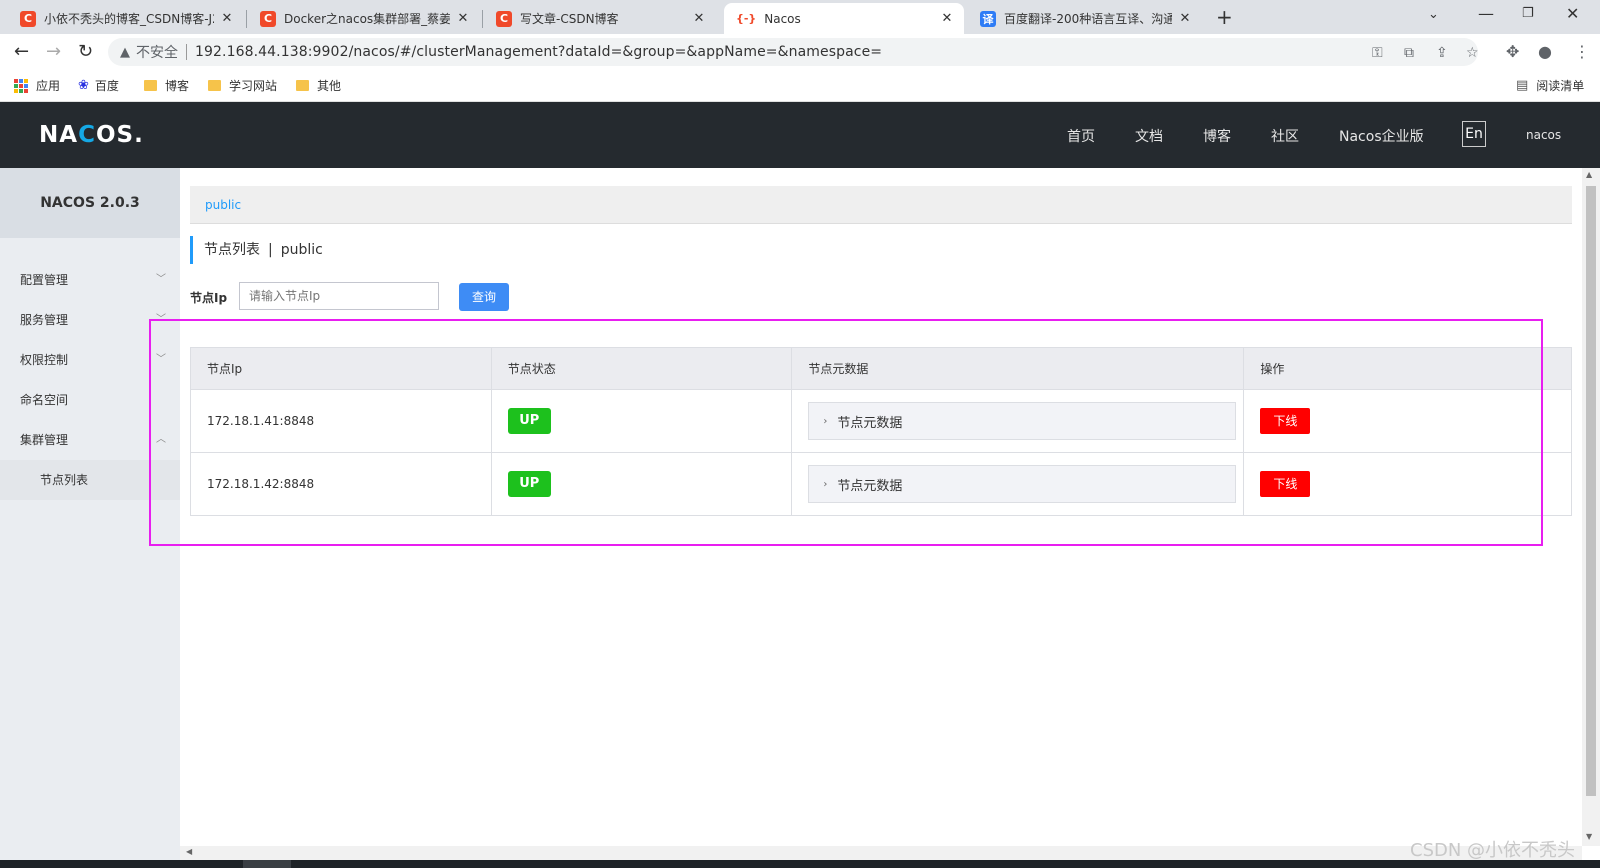  I want to click on folder-icon, so click(302, 85).